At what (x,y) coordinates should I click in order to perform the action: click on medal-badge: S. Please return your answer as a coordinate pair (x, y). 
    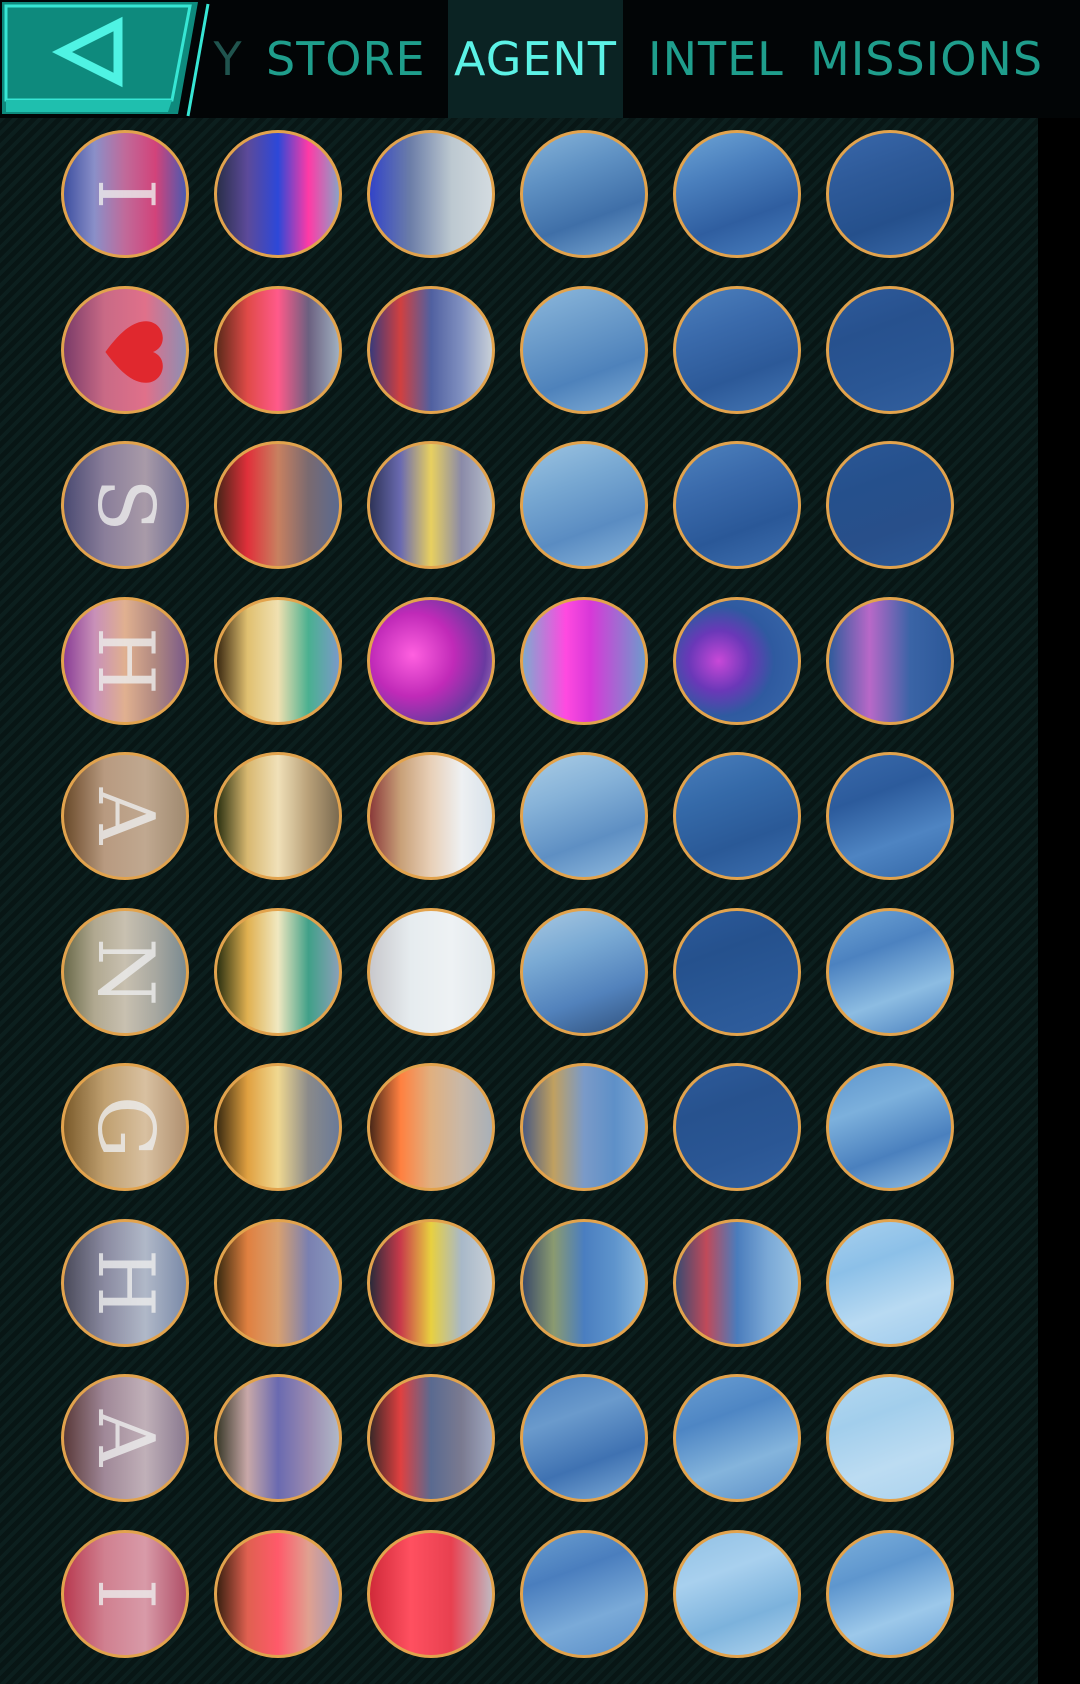
    Looking at the image, I should click on (125, 505).